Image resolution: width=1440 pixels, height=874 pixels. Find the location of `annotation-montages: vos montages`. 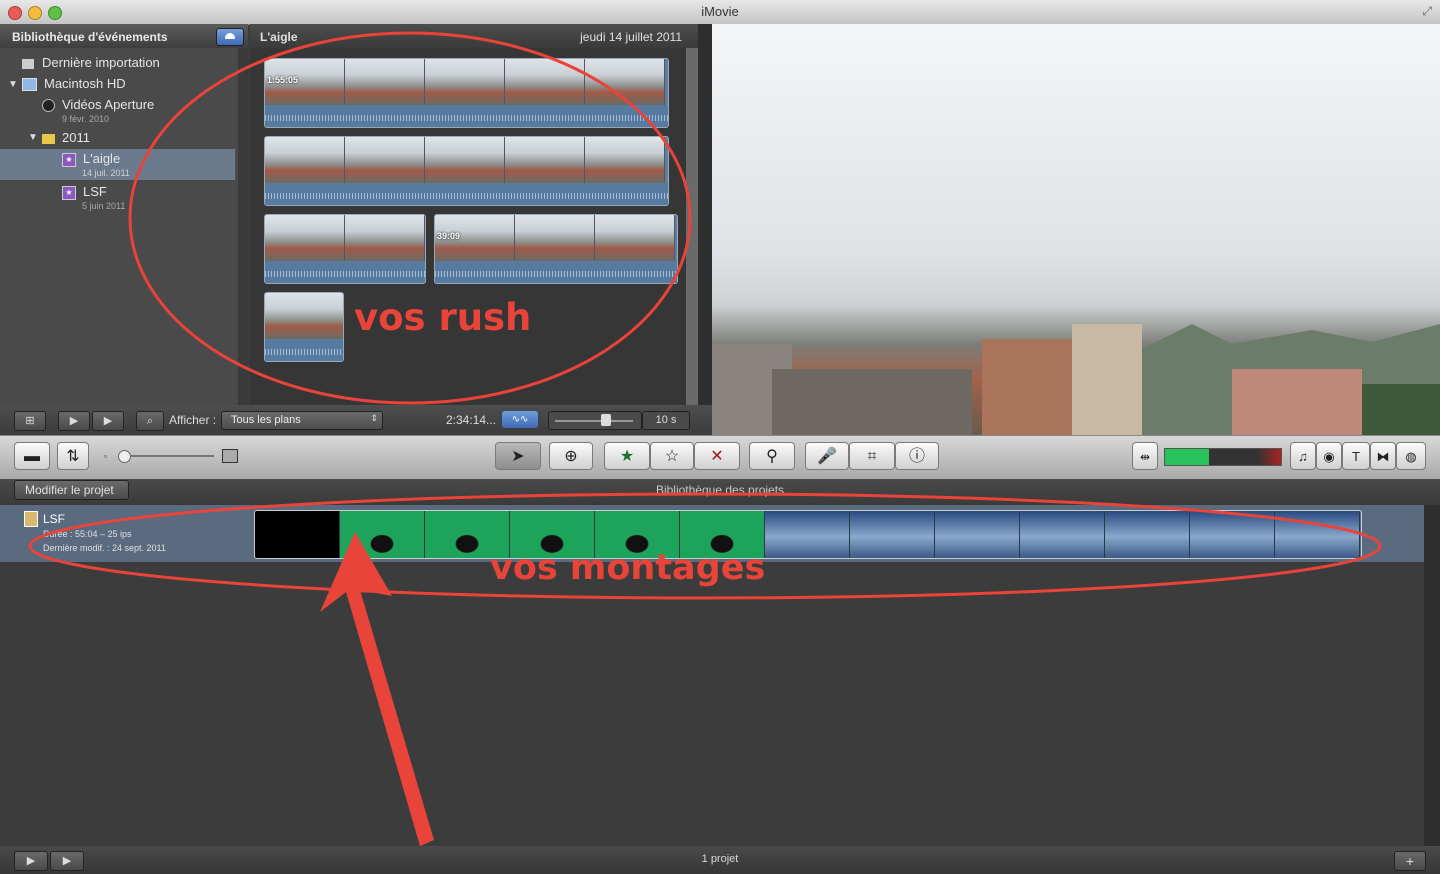

annotation-montages: vos montages is located at coordinates (628, 568).